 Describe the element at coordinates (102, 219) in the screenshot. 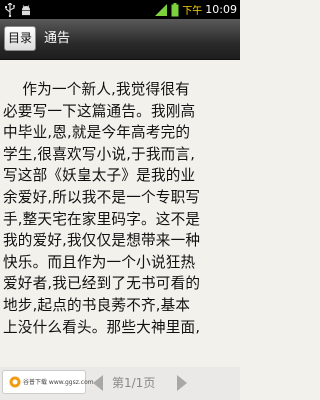

I see `text-line: 手,整天宅在家里码字。这不是` at that location.